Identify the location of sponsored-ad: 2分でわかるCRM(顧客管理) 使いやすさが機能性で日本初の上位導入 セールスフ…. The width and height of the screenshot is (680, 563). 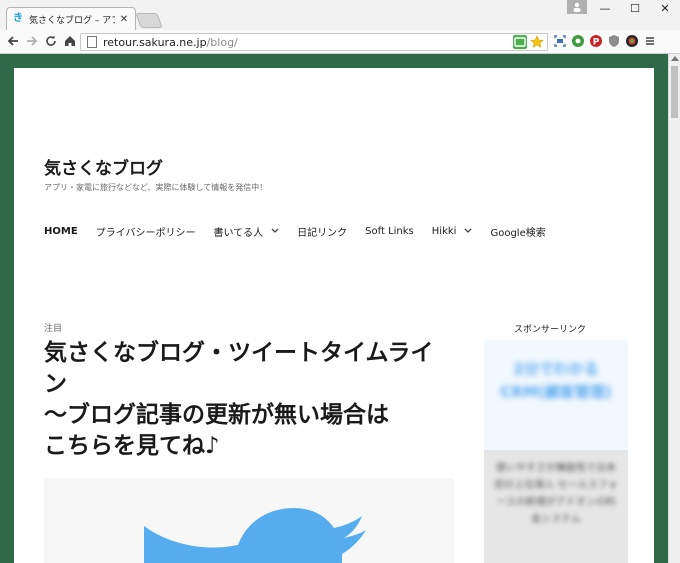
(556, 451).